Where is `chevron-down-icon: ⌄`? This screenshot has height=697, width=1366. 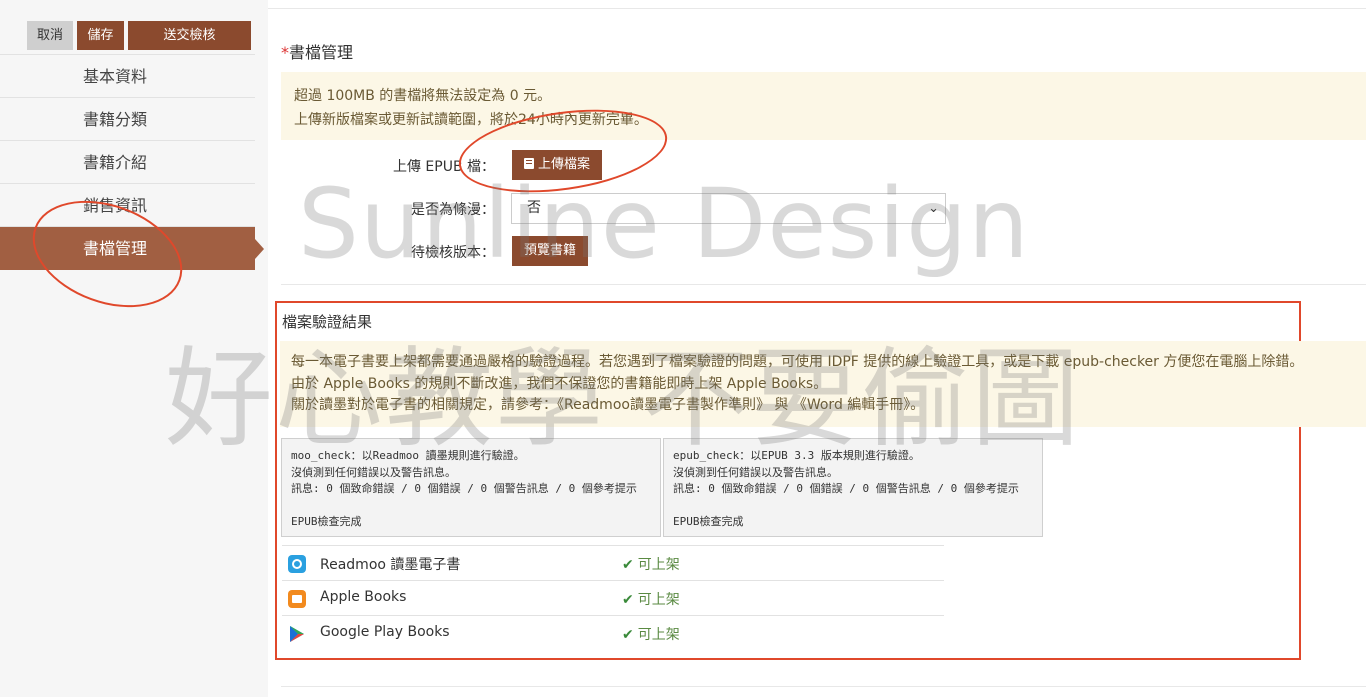 chevron-down-icon: ⌄ is located at coordinates (933, 208).